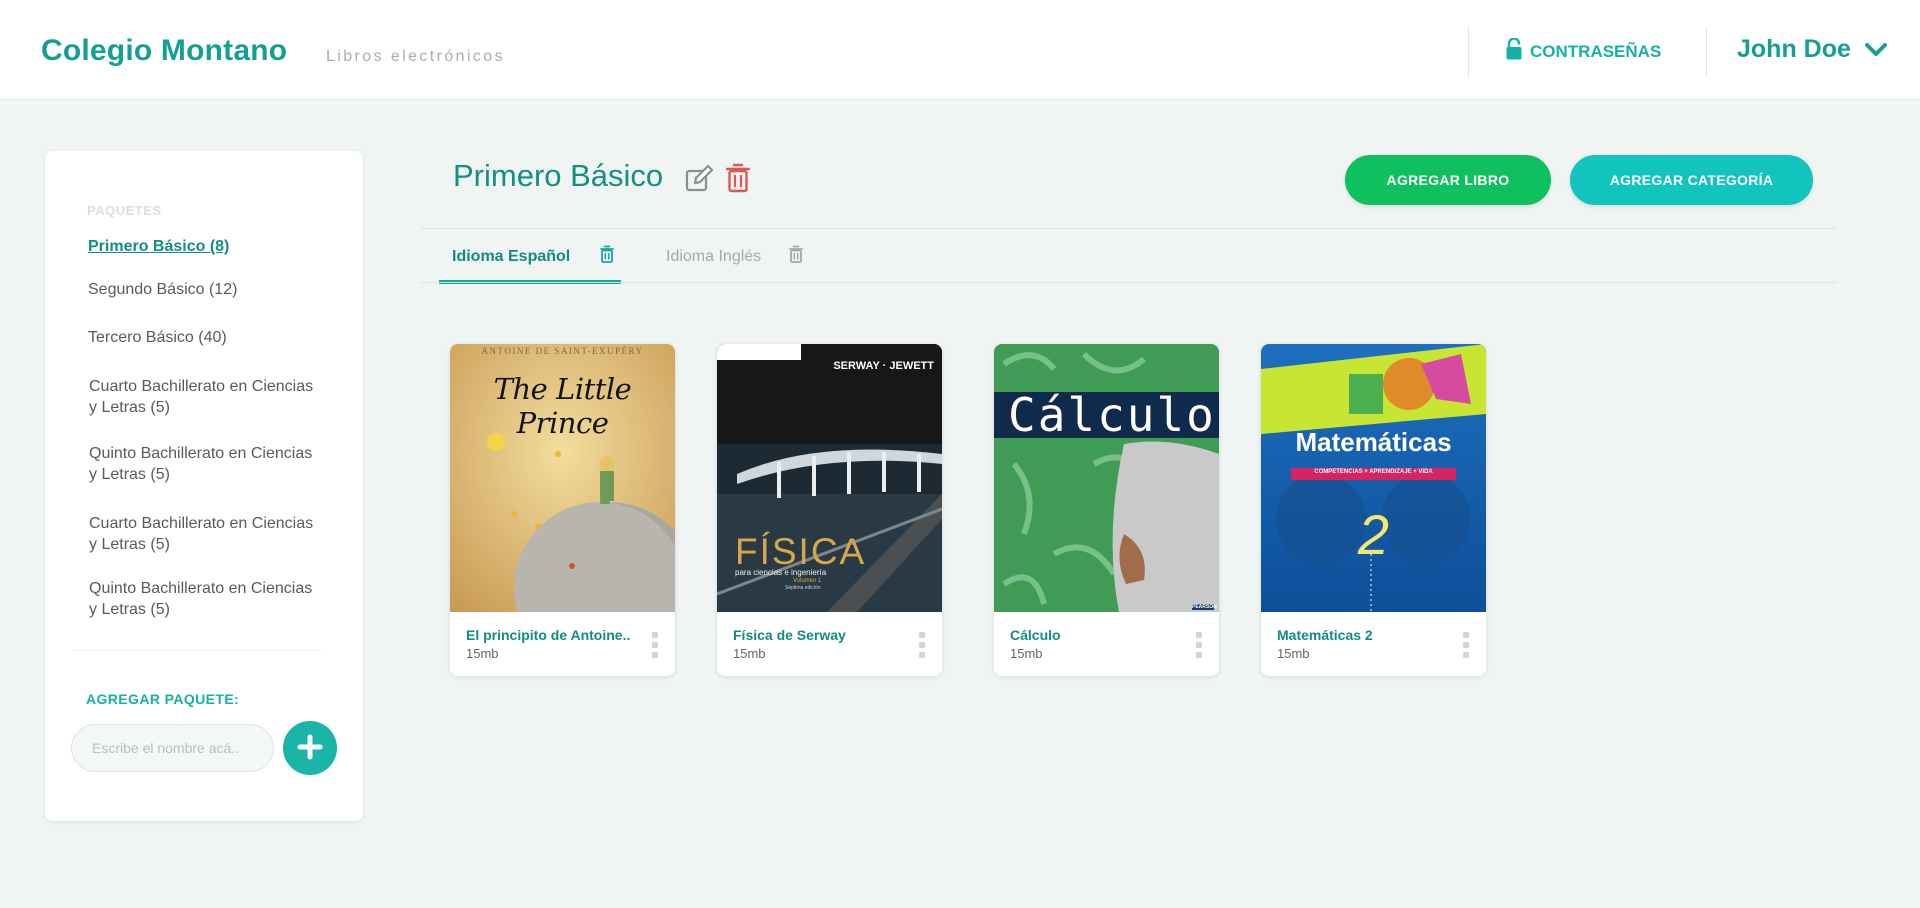 This screenshot has height=908, width=1920. Describe the element at coordinates (1373, 472) in the screenshot. I see `cover-band: COMPETENCIAS + APRENDIZAJE + VIDA` at that location.